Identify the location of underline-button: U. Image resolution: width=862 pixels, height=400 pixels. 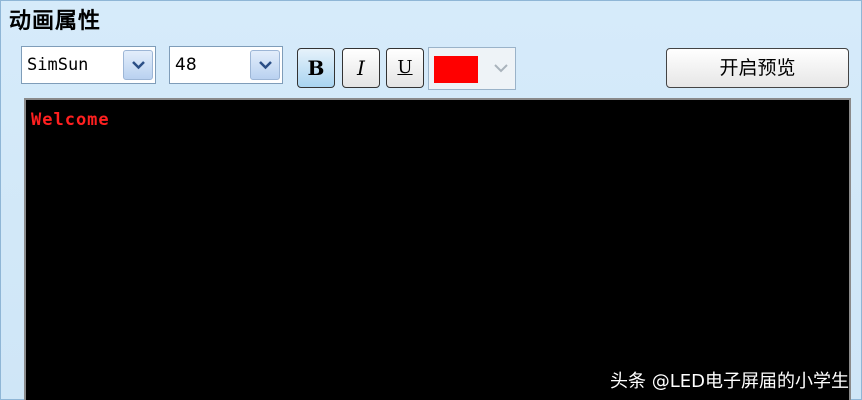
(405, 68).